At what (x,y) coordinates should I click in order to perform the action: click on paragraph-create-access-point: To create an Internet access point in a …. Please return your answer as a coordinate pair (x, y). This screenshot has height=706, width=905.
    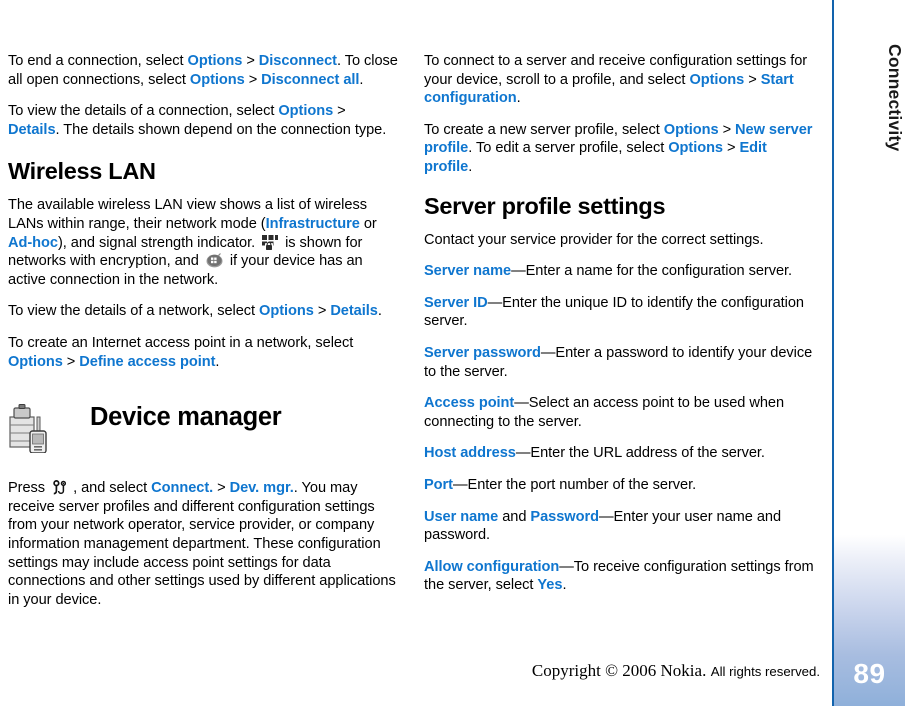
    Looking at the image, I should click on (204, 352).